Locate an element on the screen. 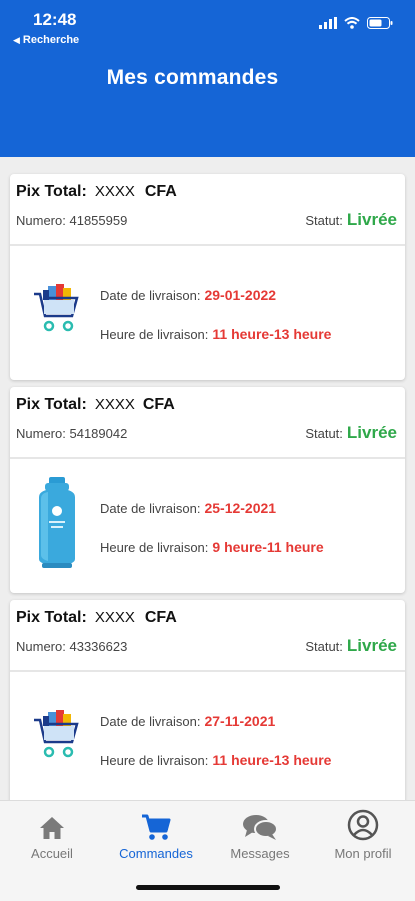 This screenshot has height=901, width=415. status-bar-time: 12:48 is located at coordinates (55, 19).